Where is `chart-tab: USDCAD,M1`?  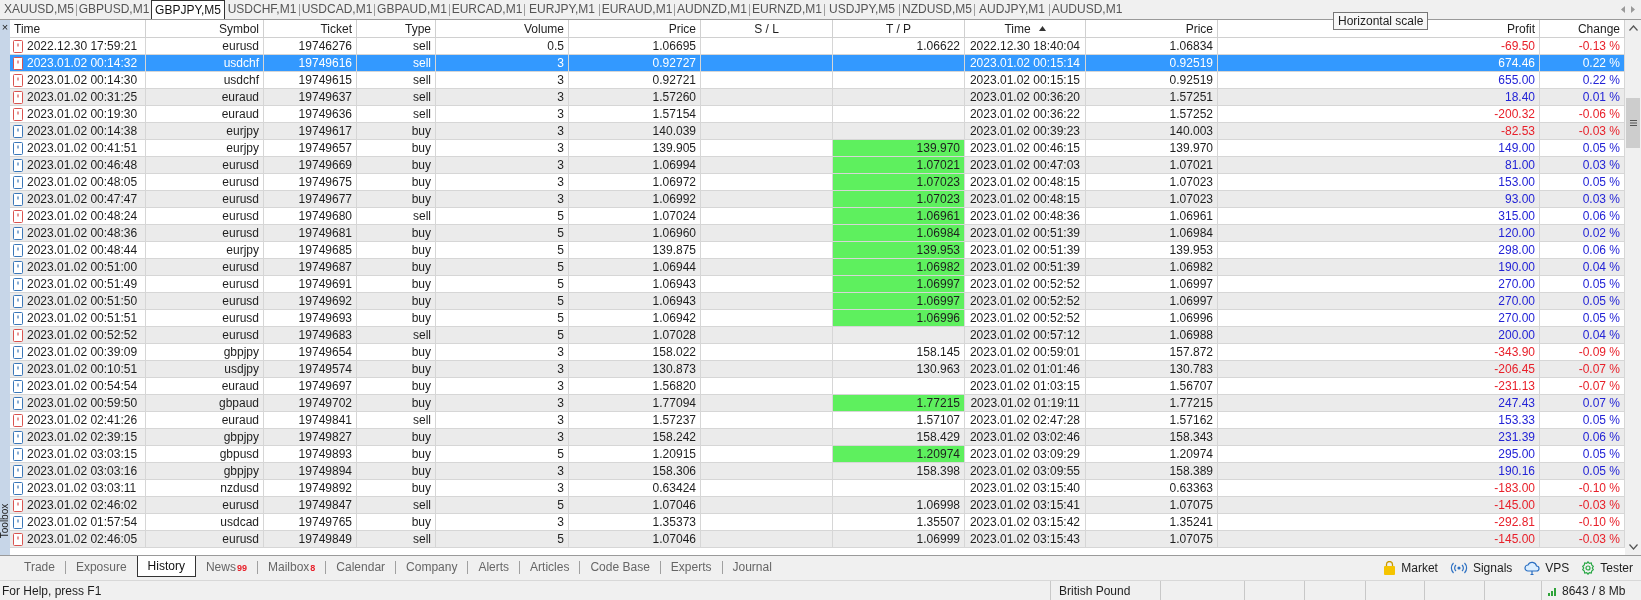 chart-tab: USDCAD,M1 is located at coordinates (337, 9).